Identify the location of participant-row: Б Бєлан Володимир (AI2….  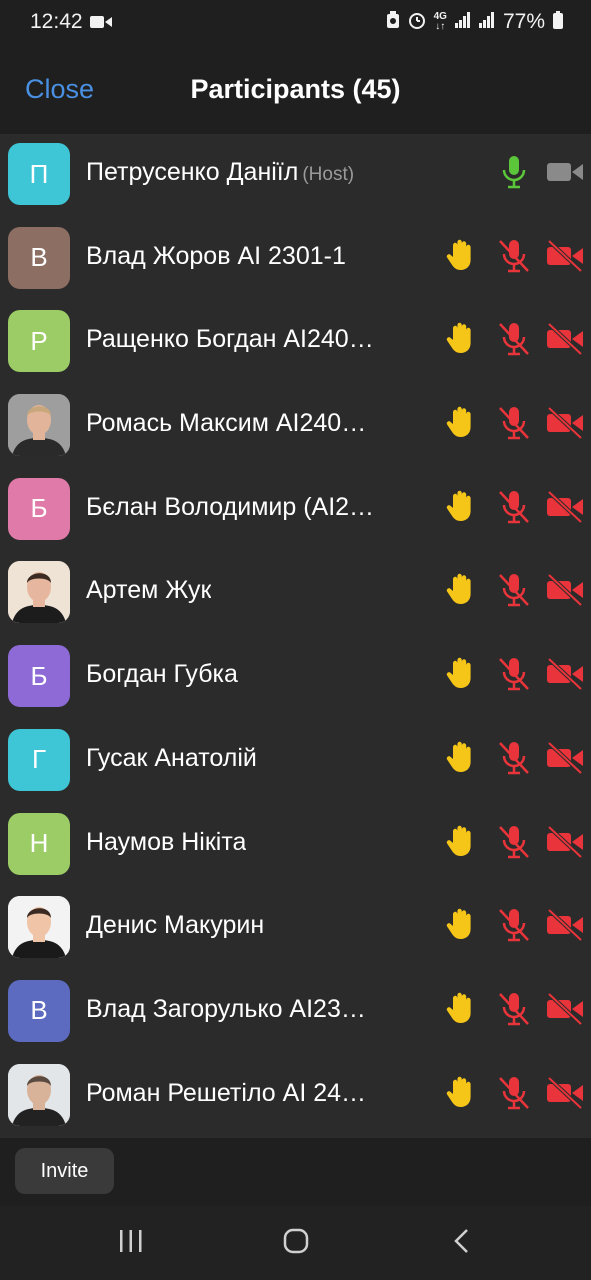
(295, 511).